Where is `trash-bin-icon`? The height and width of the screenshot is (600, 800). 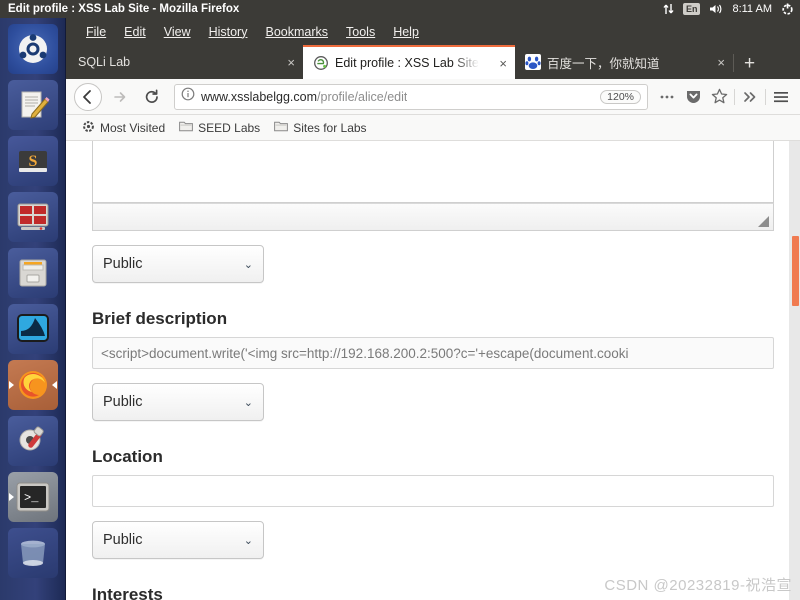 trash-bin-icon is located at coordinates (33, 553).